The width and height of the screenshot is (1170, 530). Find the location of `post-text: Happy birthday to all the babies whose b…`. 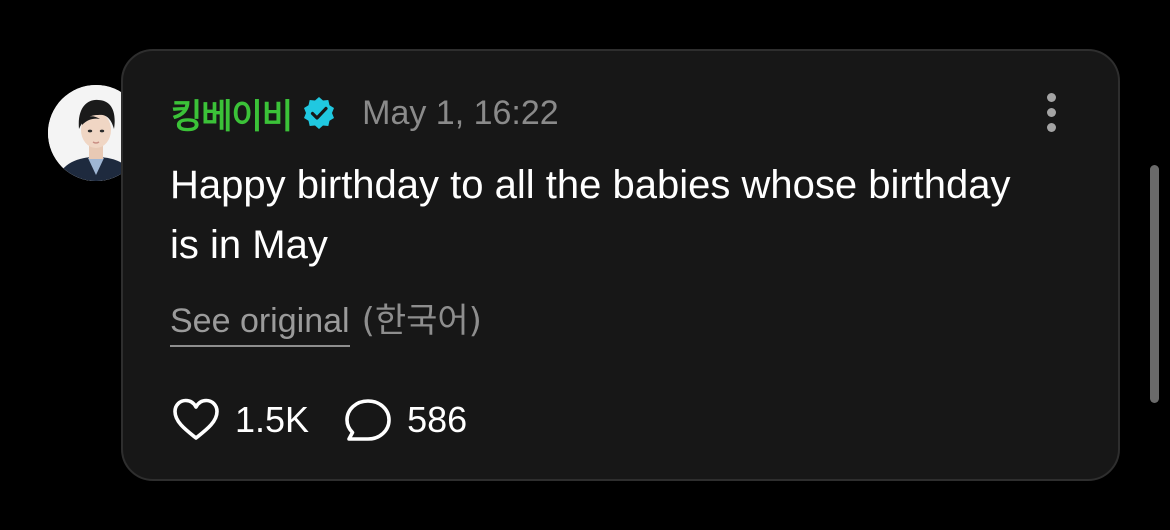

post-text: Happy birthday to all the babies whose b… is located at coordinates (590, 215).